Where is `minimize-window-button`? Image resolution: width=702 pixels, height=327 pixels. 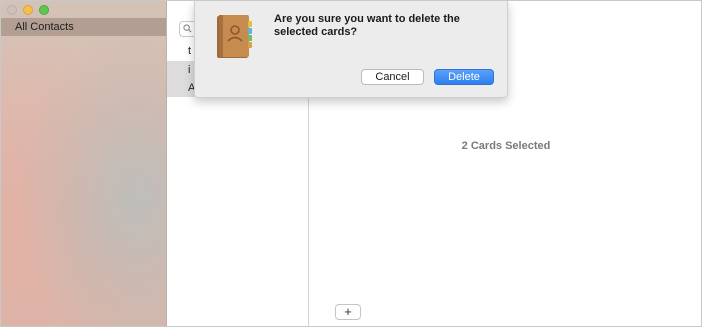 minimize-window-button is located at coordinates (28, 10).